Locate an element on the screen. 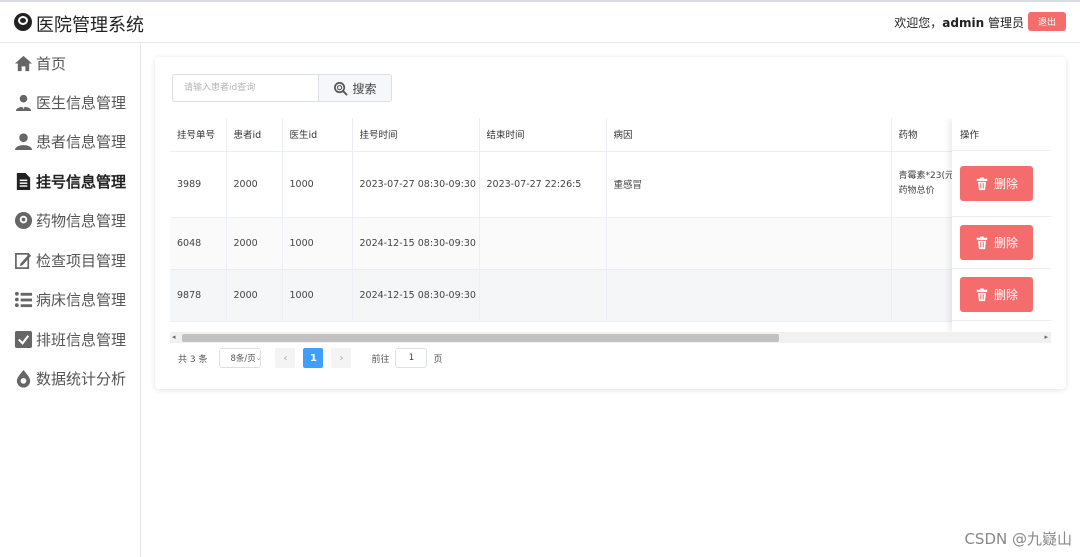  search-bar: 搜索 is located at coordinates (282, 88).